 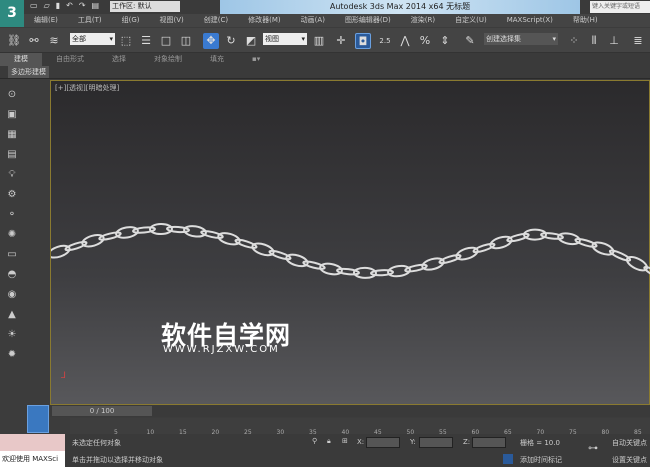 What do you see at coordinates (593, 448) in the screenshot?
I see `key-icon: ⊶` at bounding box center [593, 448].